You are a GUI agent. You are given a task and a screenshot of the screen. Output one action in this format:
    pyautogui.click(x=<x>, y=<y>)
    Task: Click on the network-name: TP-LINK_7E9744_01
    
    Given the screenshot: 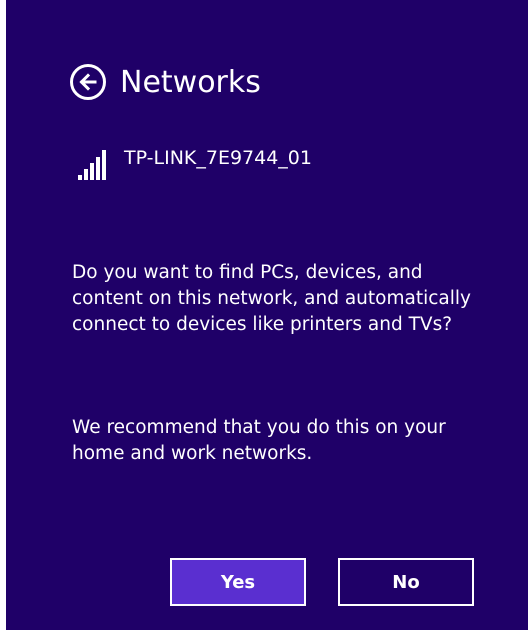 What is the action you would take?
    pyautogui.click(x=218, y=158)
    